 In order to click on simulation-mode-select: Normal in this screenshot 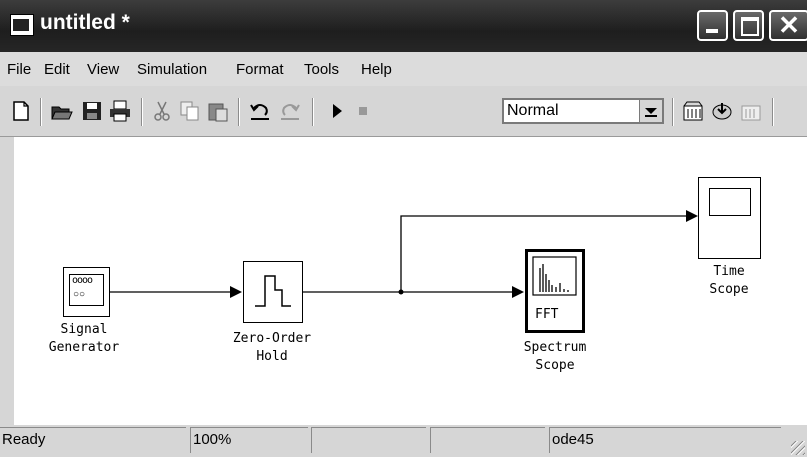, I will do `click(583, 111)`.